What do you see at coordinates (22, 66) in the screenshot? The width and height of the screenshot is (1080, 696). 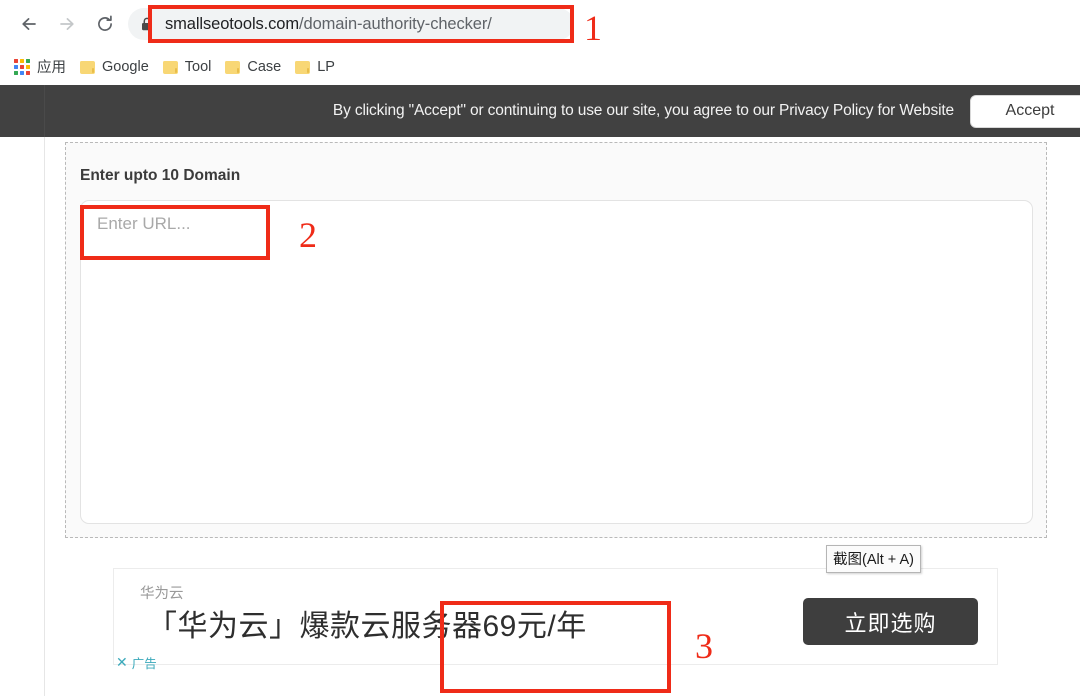 I see `apps-grid-icon` at bounding box center [22, 66].